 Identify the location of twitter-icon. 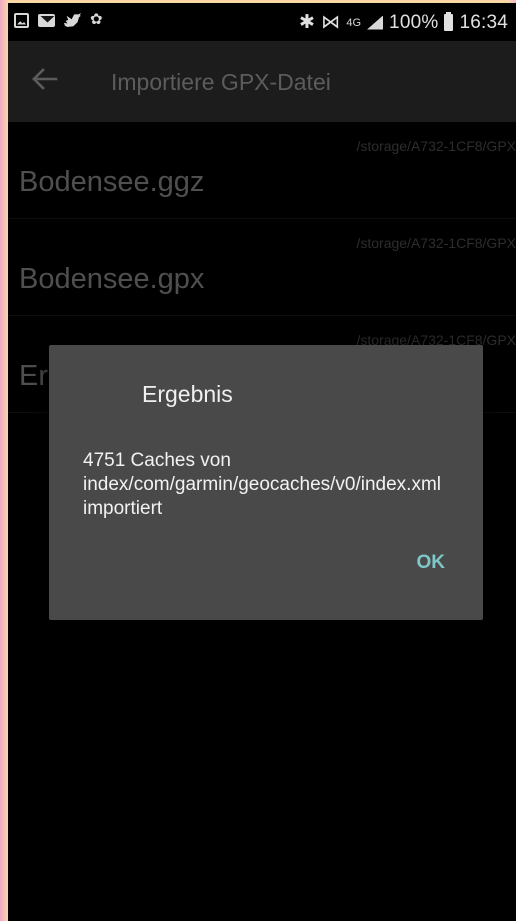
(72, 20).